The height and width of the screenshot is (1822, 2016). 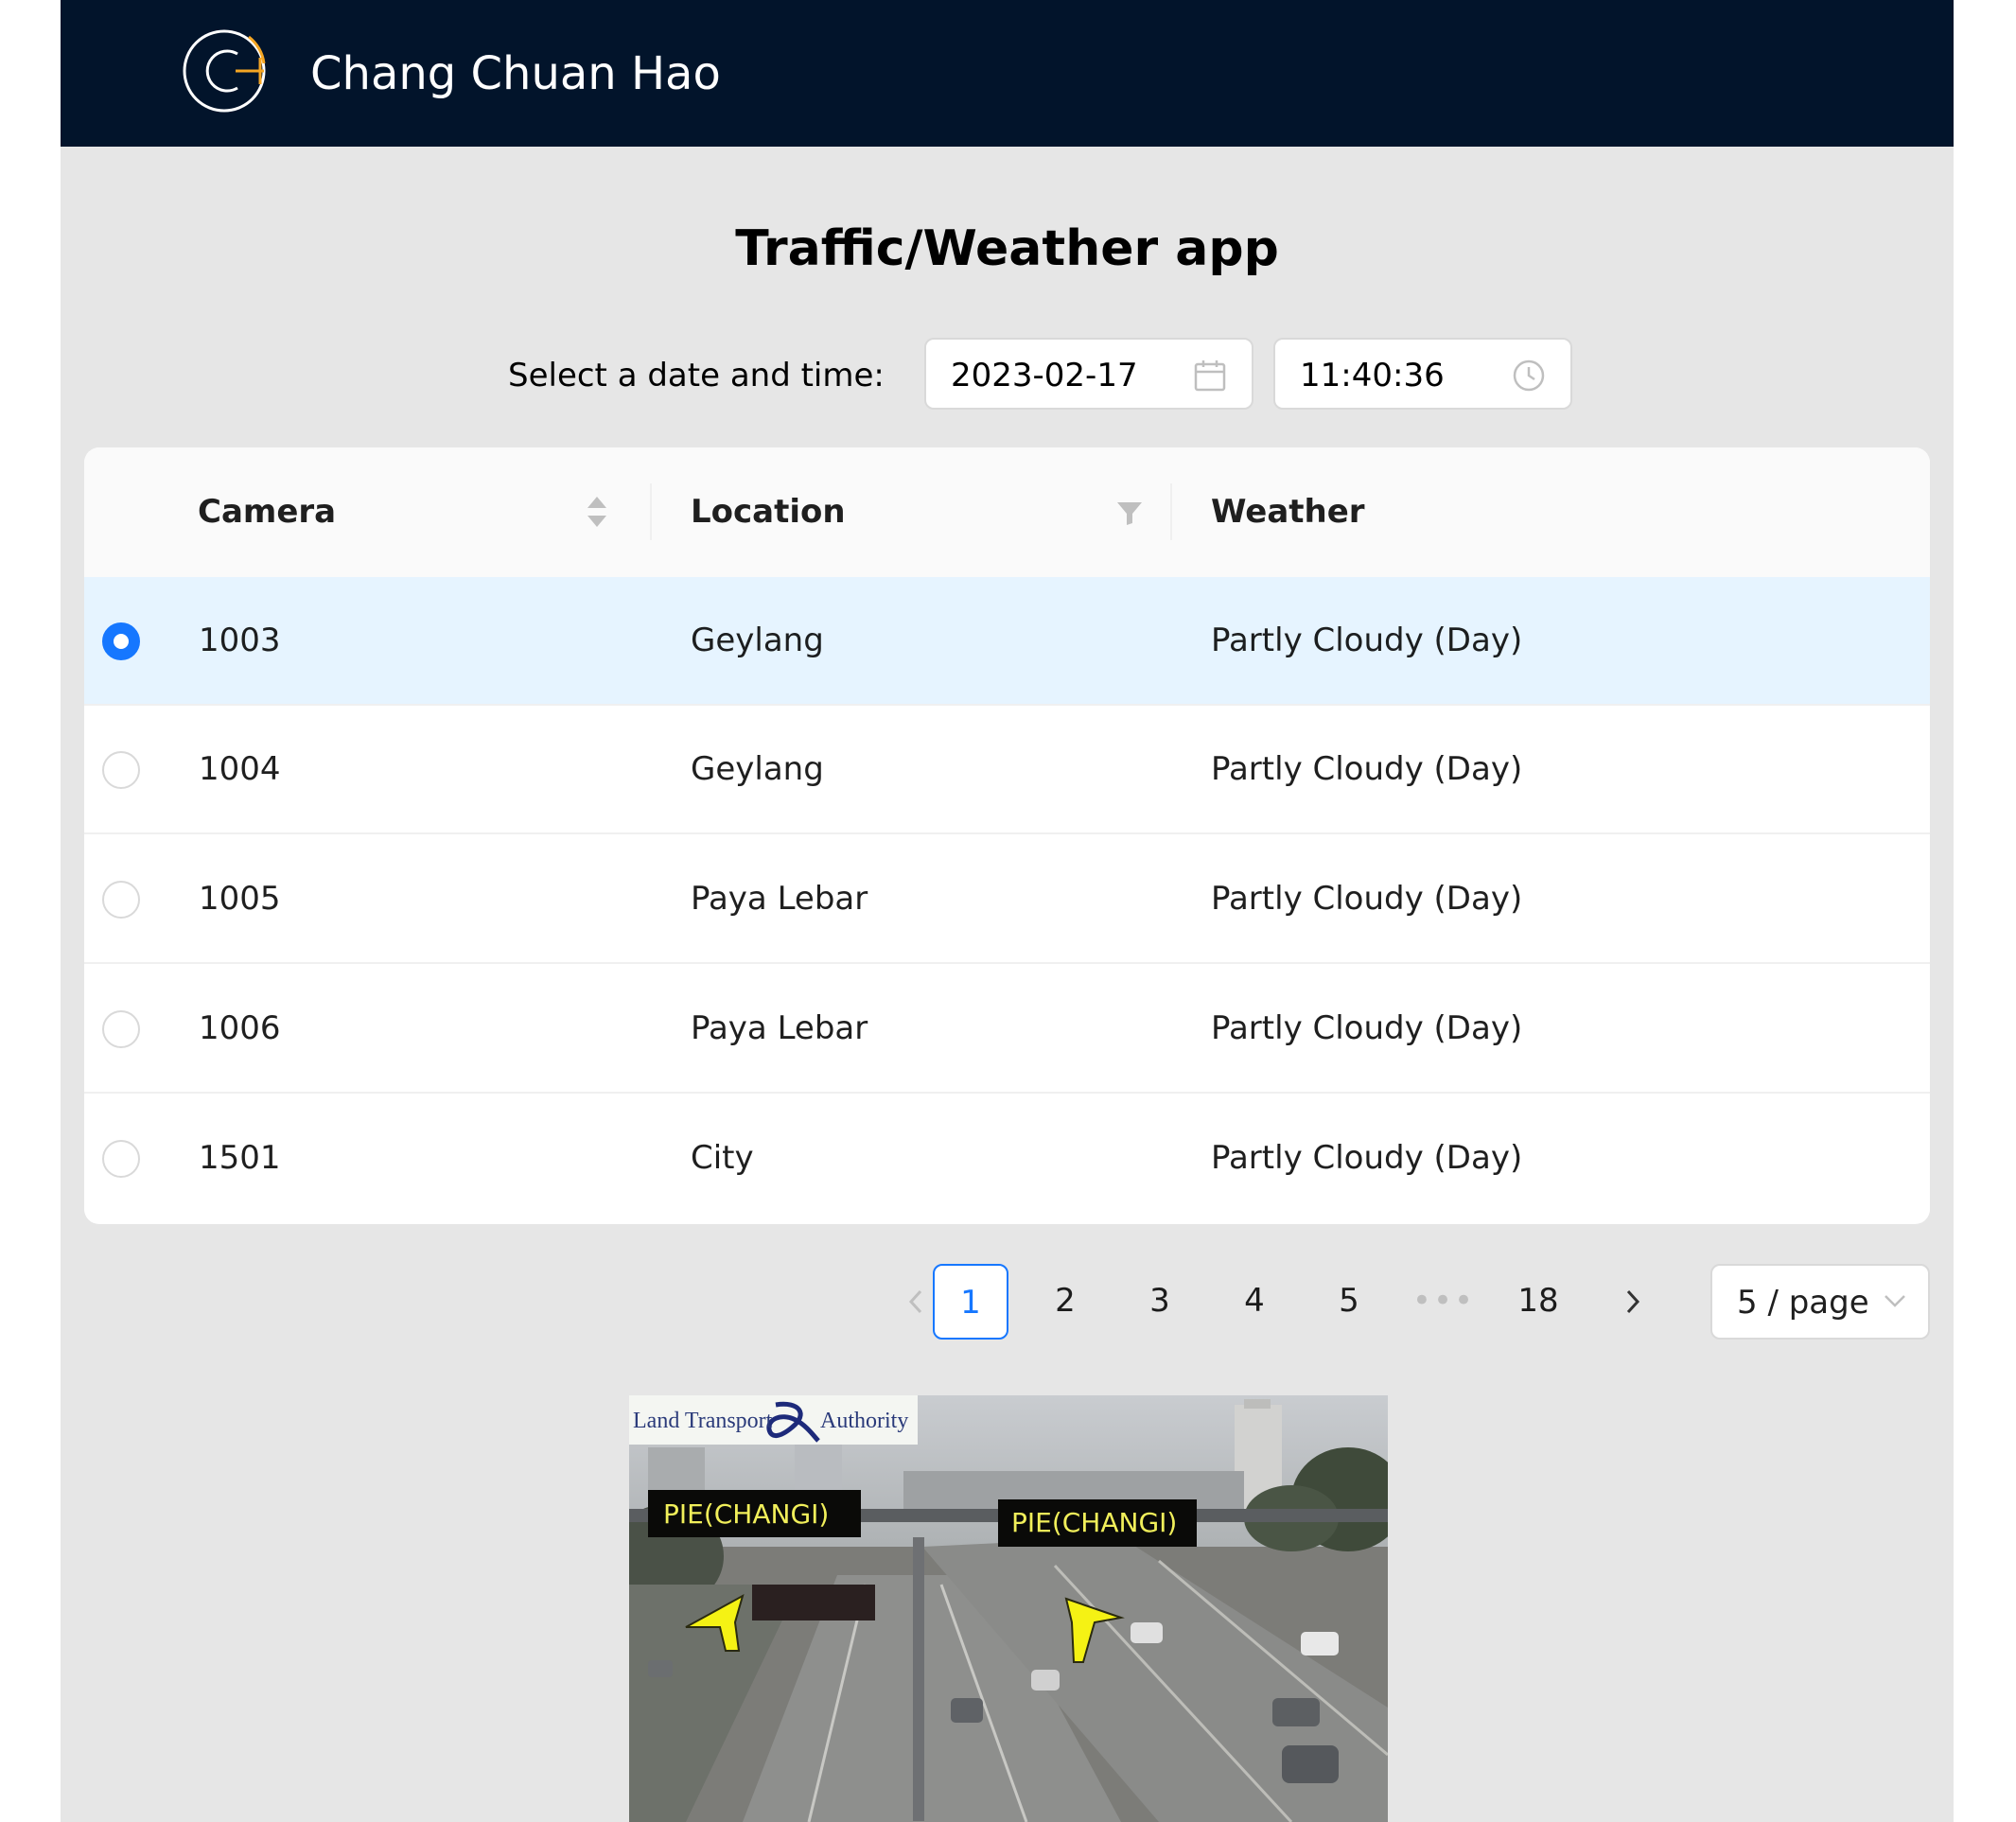 What do you see at coordinates (1803, 1303) in the screenshot?
I see `page-size-value: 5 / page` at bounding box center [1803, 1303].